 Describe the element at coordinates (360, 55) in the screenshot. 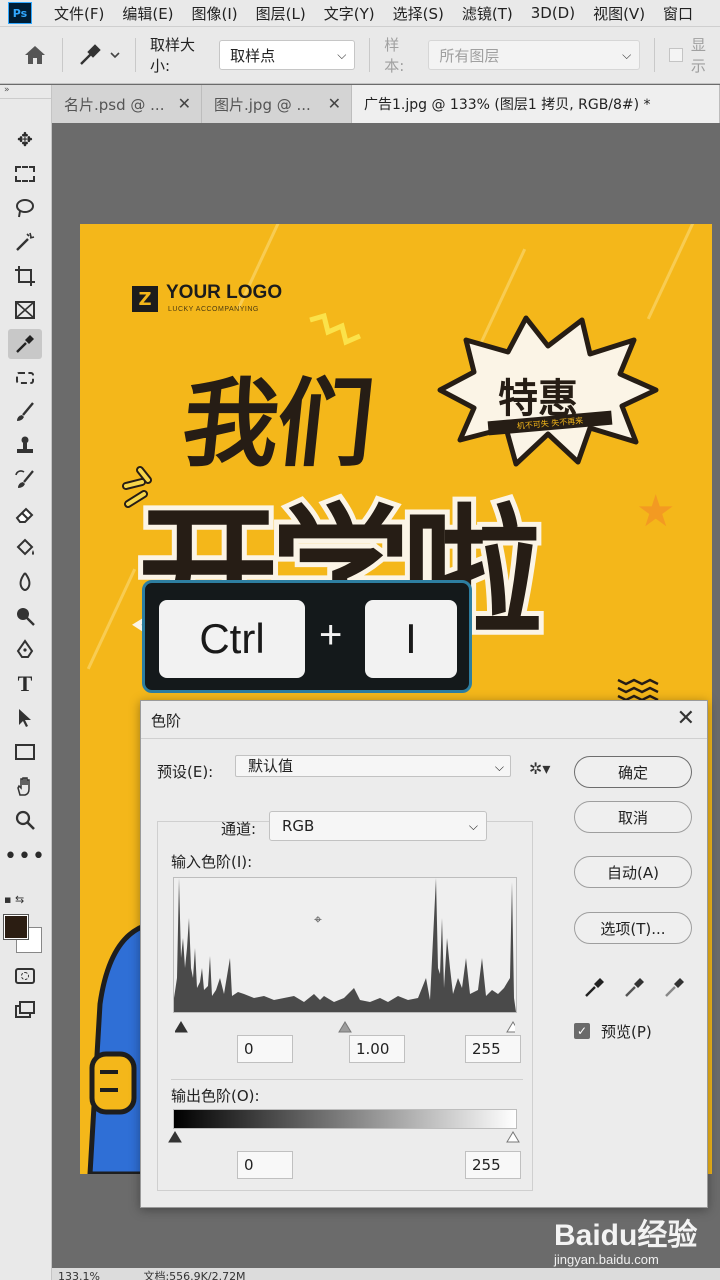

I see `options-bar: 取样大小: 取样点 ⌵ 样本: 所有图层 ⌵ 显示` at that location.